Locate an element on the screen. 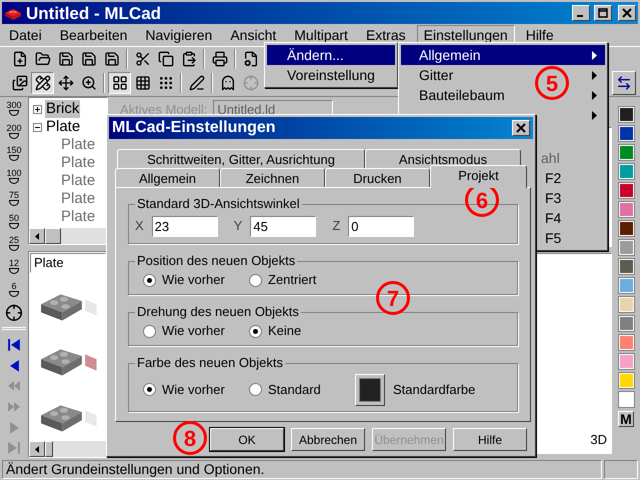 Image resolution: width=640 pixels, height=480 pixels. skip-back-icon is located at coordinates (14, 344).